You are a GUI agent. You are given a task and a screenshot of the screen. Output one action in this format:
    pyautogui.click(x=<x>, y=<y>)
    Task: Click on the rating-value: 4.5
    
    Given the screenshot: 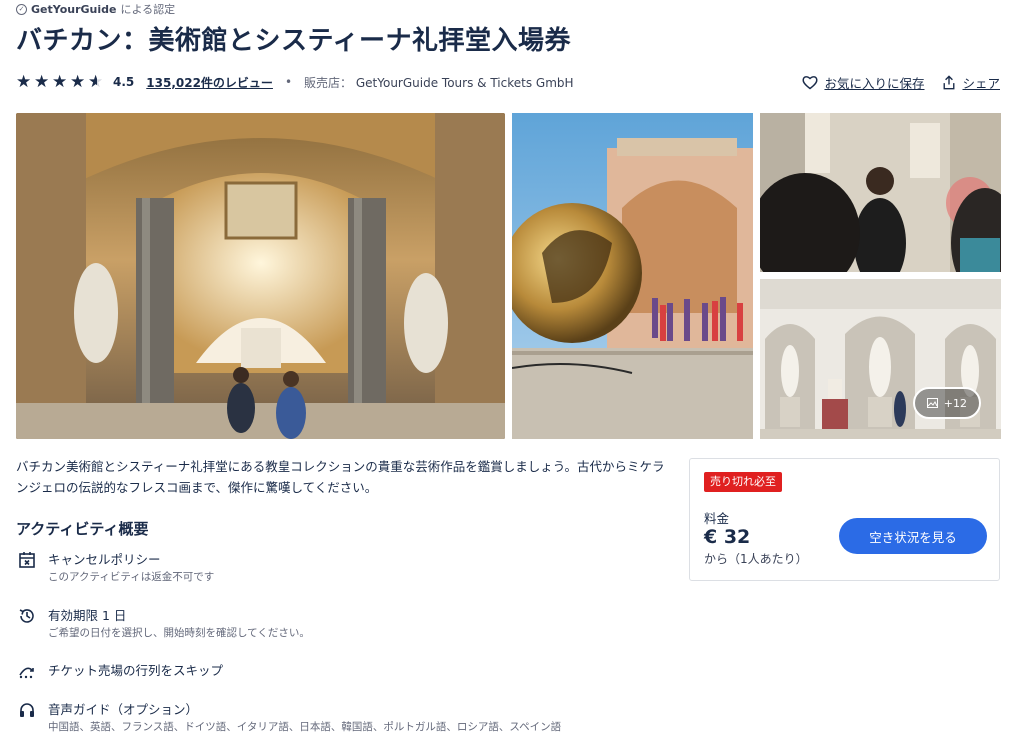 What is the action you would take?
    pyautogui.click(x=124, y=82)
    